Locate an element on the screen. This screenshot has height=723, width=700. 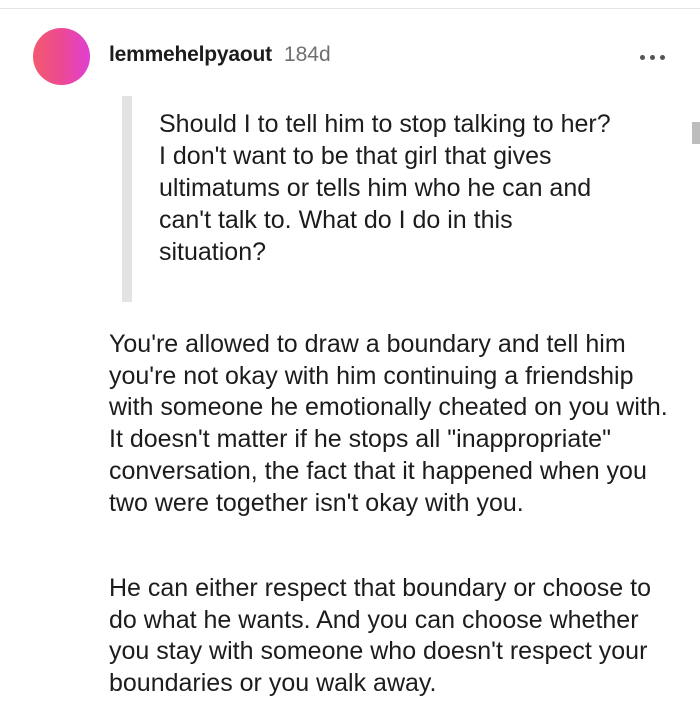
comment-age: 184d is located at coordinates (307, 54).